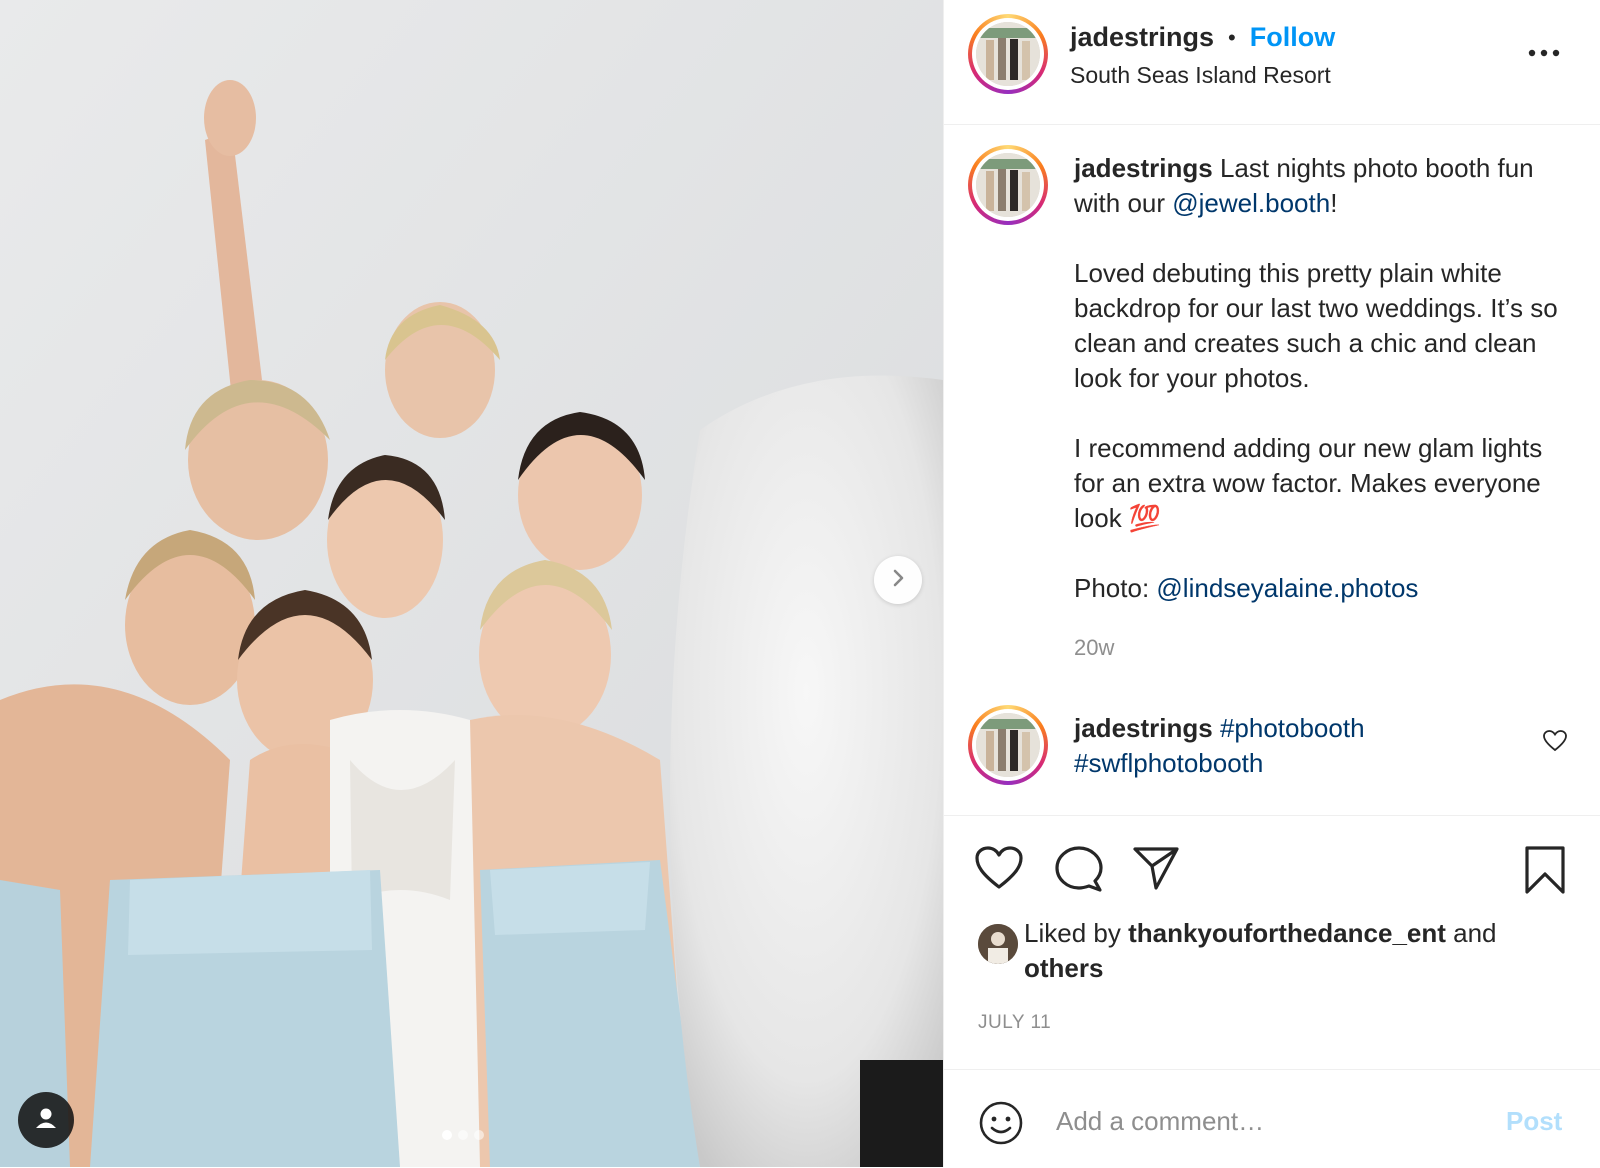 Image resolution: width=1600 pixels, height=1168 pixels. Describe the element at coordinates (1008, 745) in the screenshot. I see `comment-avatar` at that location.